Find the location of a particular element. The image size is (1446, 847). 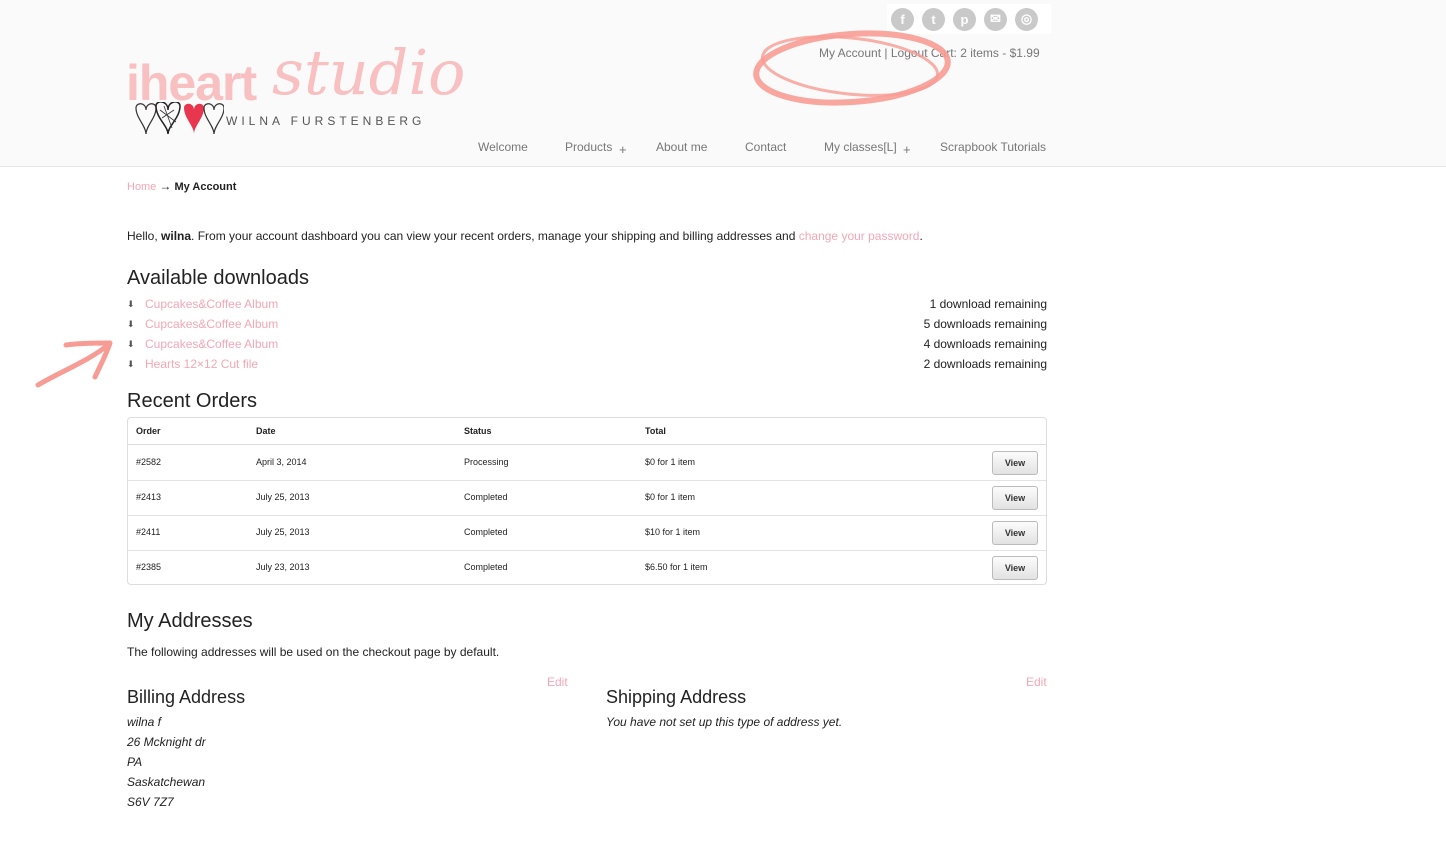

cart-total: $1.99 is located at coordinates (1025, 53).